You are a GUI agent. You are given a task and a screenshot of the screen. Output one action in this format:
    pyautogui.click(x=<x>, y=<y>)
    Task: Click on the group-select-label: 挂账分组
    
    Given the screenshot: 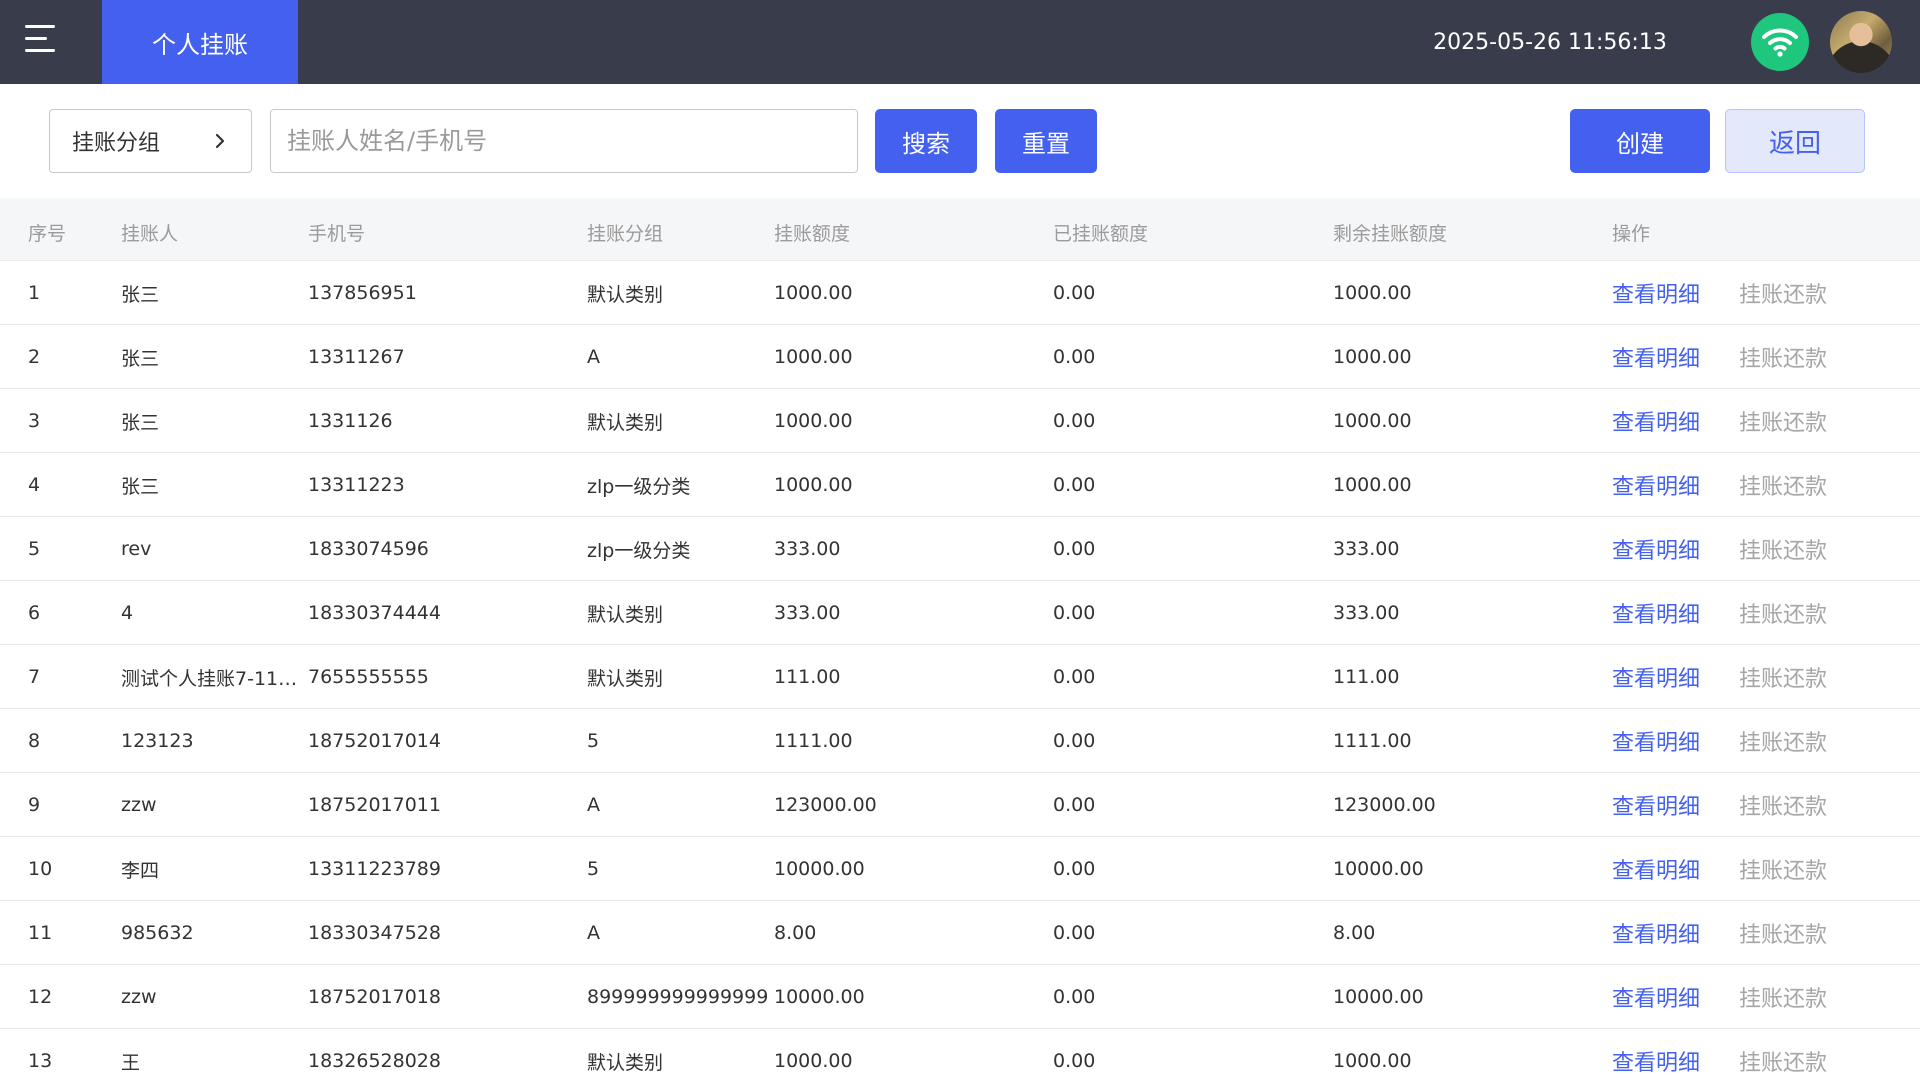 What is the action you would take?
    pyautogui.click(x=116, y=143)
    